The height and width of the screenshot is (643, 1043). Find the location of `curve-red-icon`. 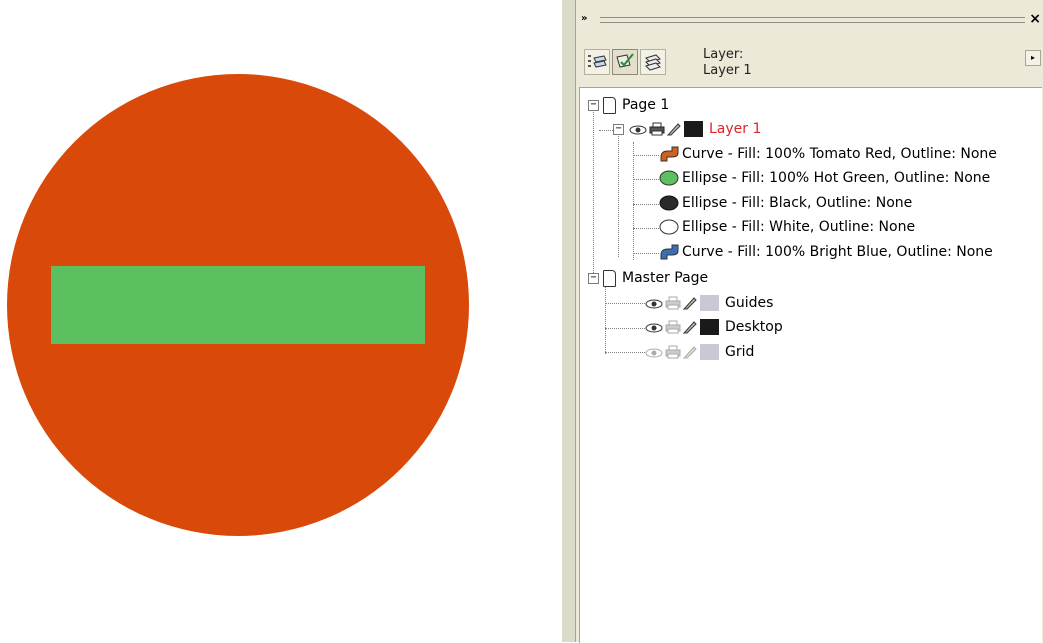

curve-red-icon is located at coordinates (669, 154).